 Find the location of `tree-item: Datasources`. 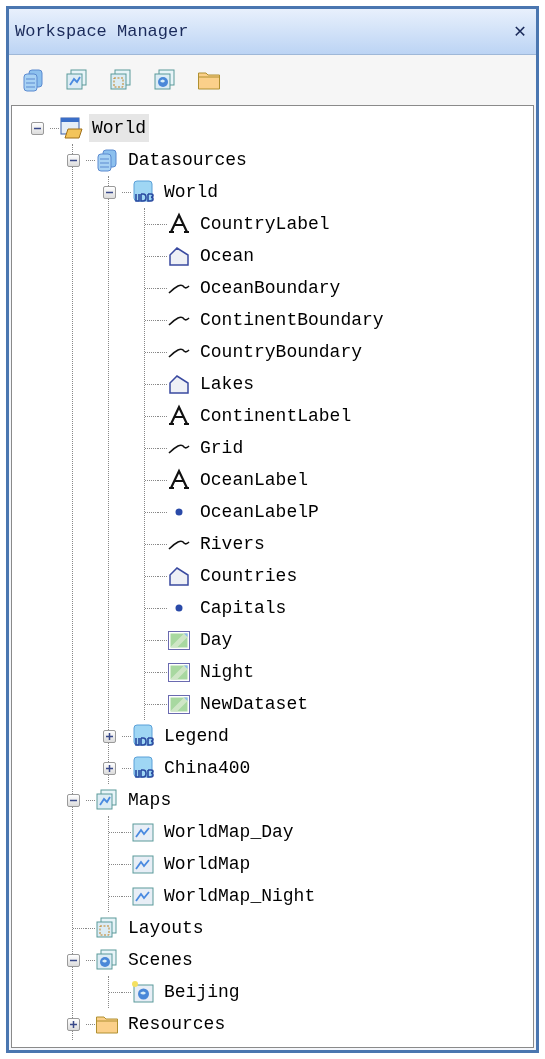

tree-item: Datasources is located at coordinates (187, 160).